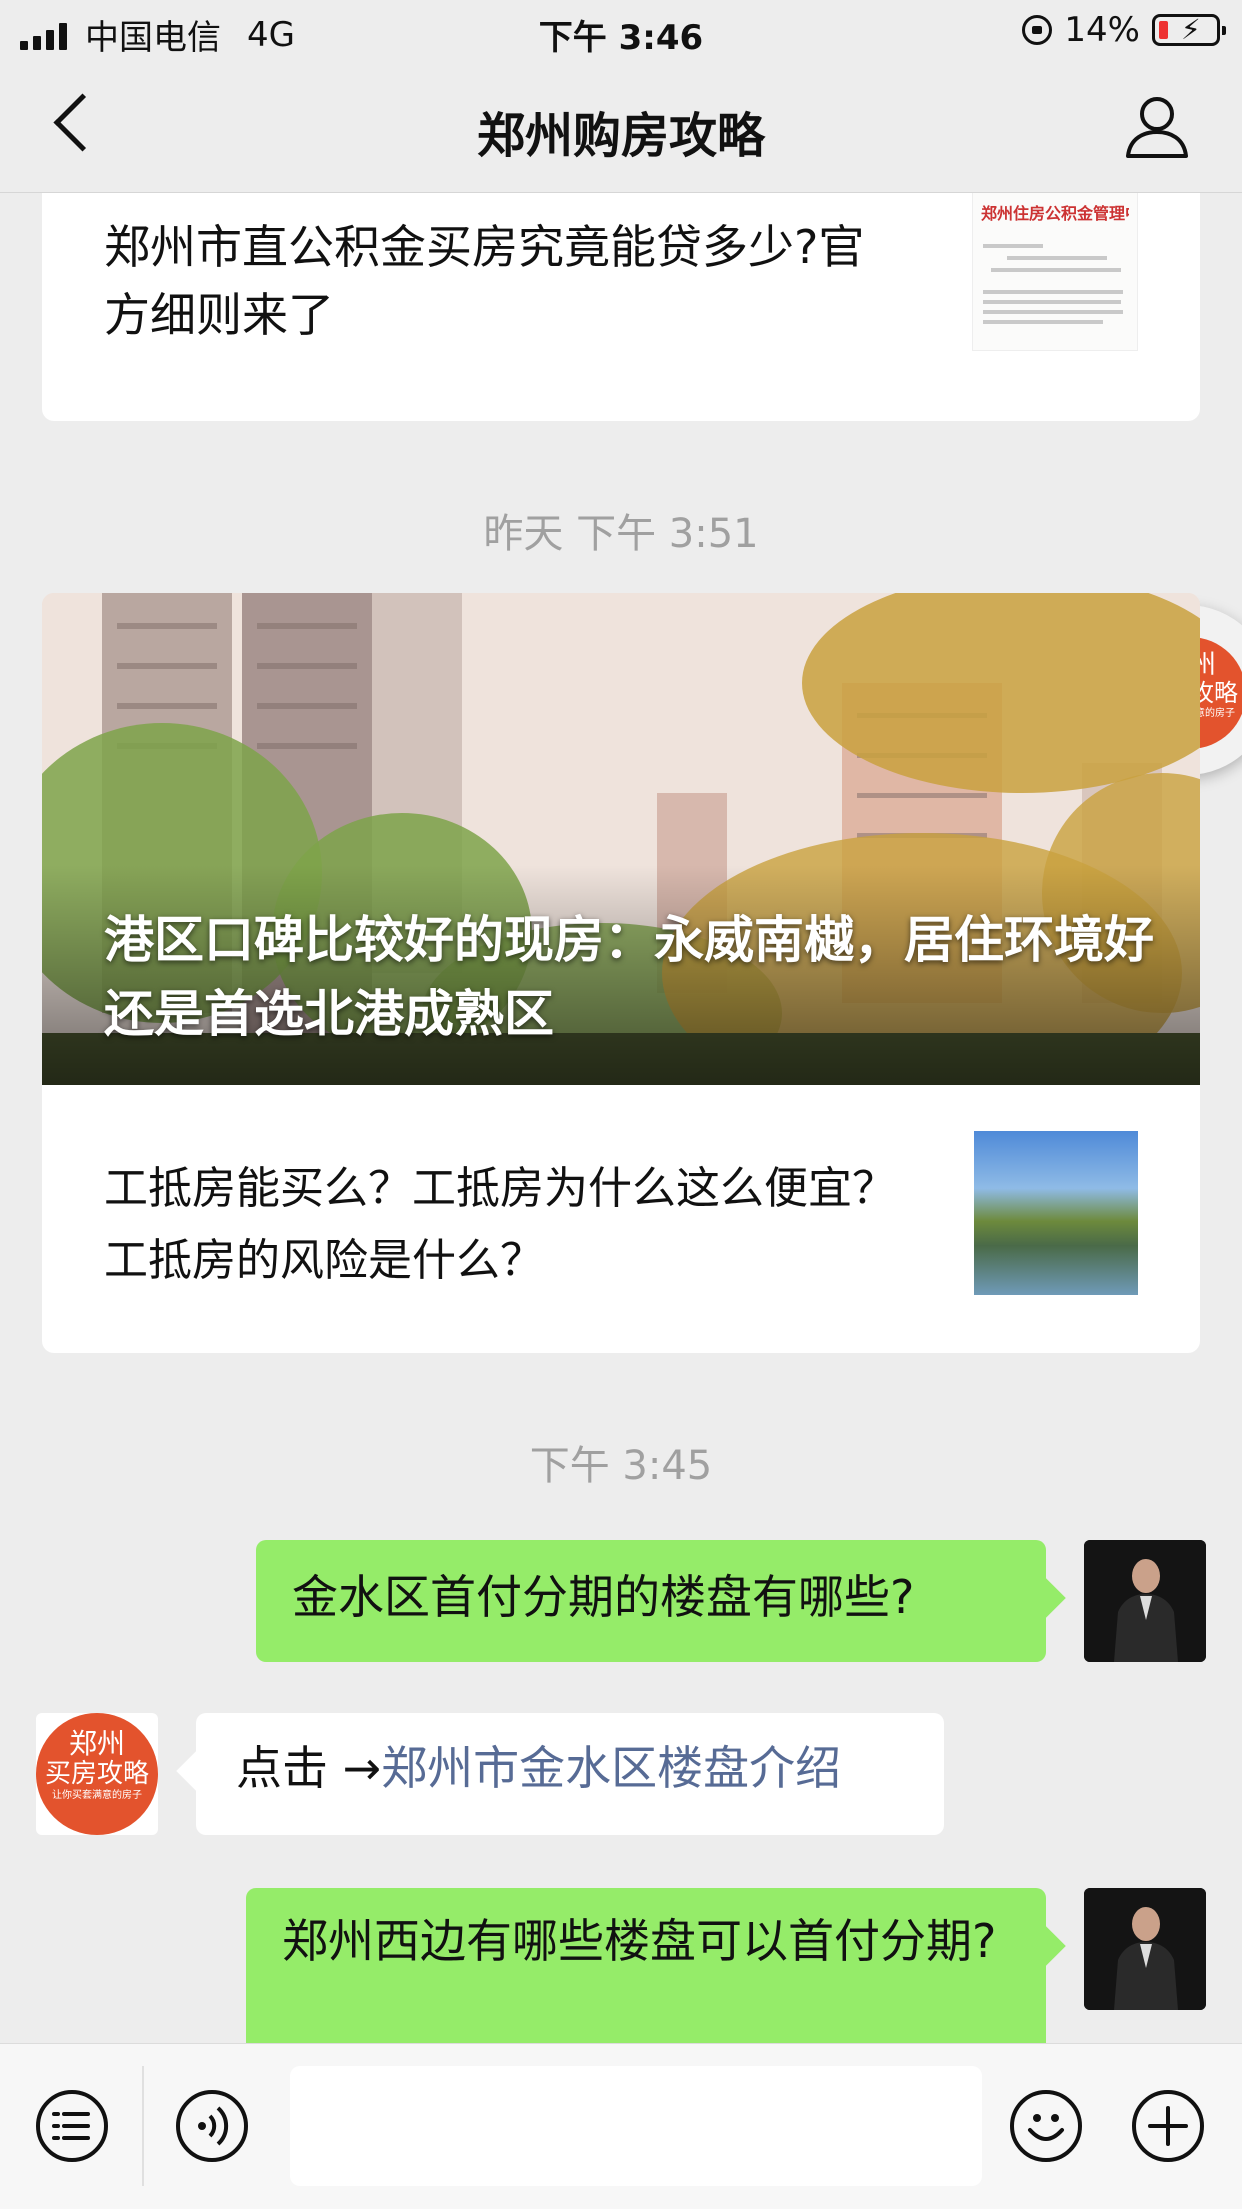 This screenshot has width=1242, height=2209. What do you see at coordinates (629, 977) in the screenshot?
I see `article-hero-title: 港区口碑比较好的现房：永威南樾，居住环境好还是首选北港成熟区` at bounding box center [629, 977].